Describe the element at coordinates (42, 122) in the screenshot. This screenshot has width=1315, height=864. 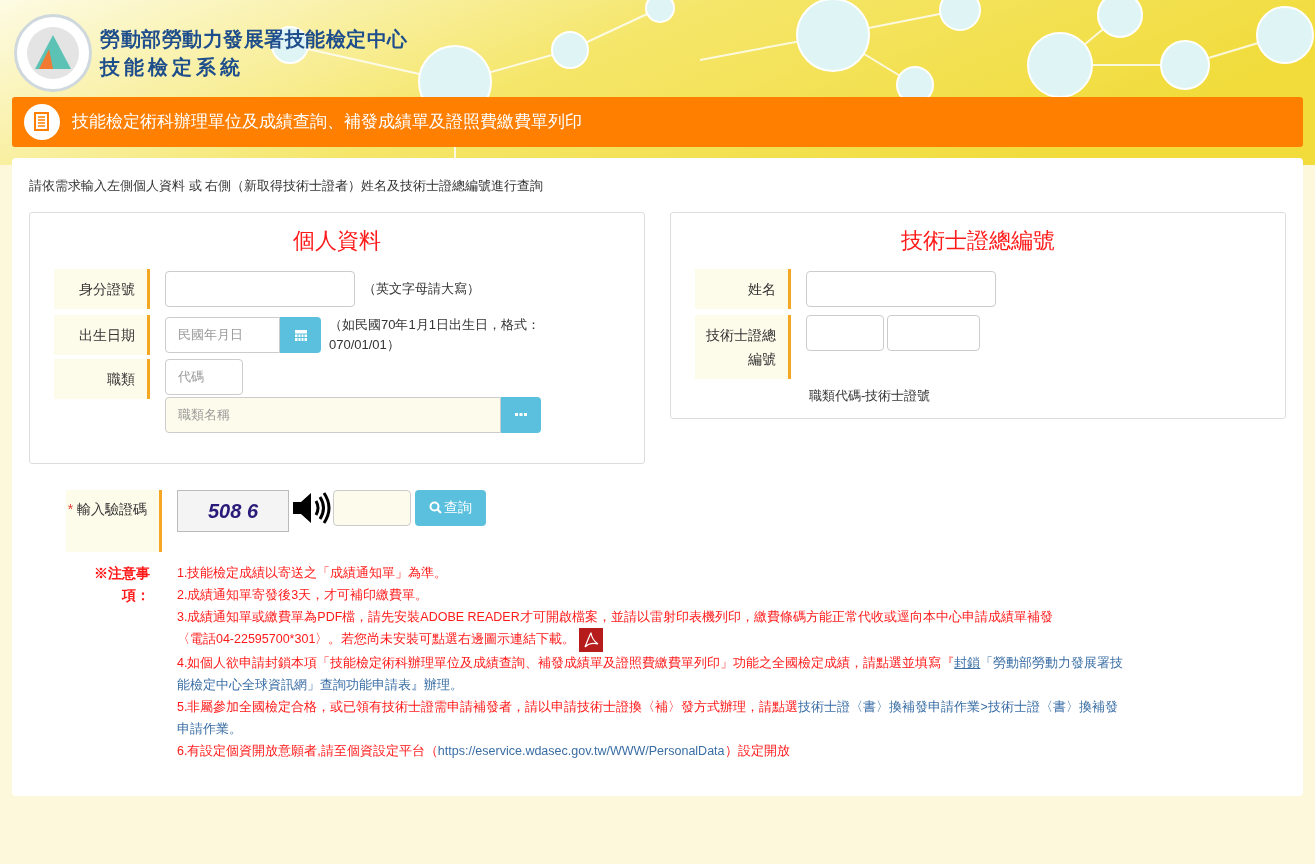
I see `document-icon` at that location.